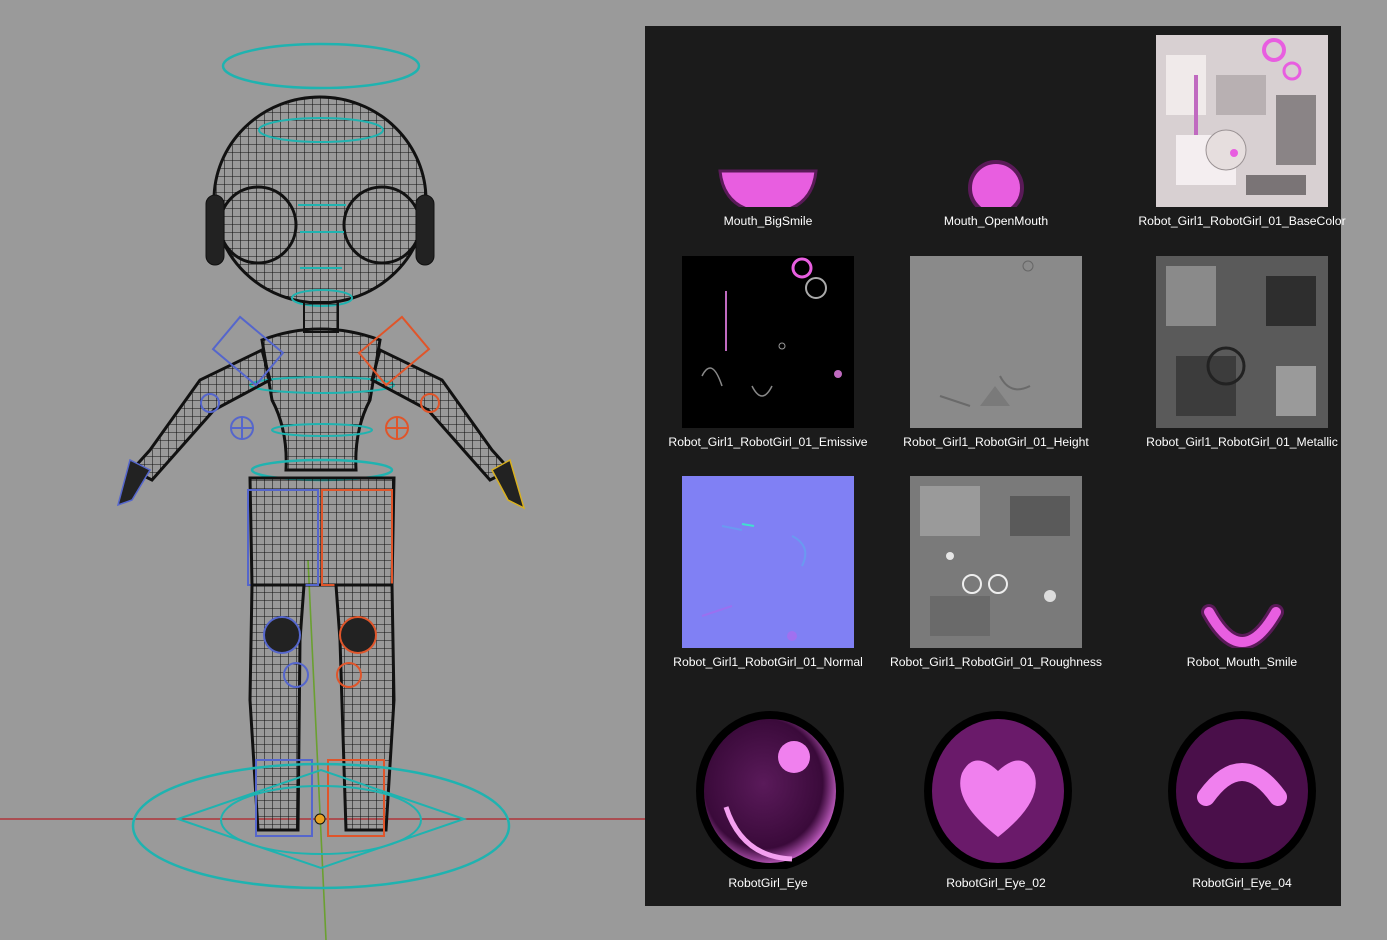 This screenshot has height=940, width=1387. Describe the element at coordinates (768, 221) in the screenshot. I see `texture-label: Mouth_BigSmile` at that location.